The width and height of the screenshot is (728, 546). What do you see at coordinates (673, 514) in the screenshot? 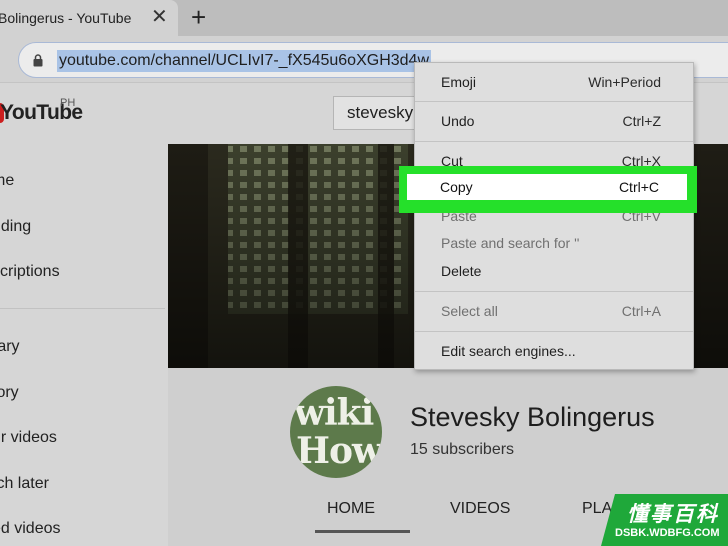
I see `watermark-title: 懂事百科` at bounding box center [673, 514].